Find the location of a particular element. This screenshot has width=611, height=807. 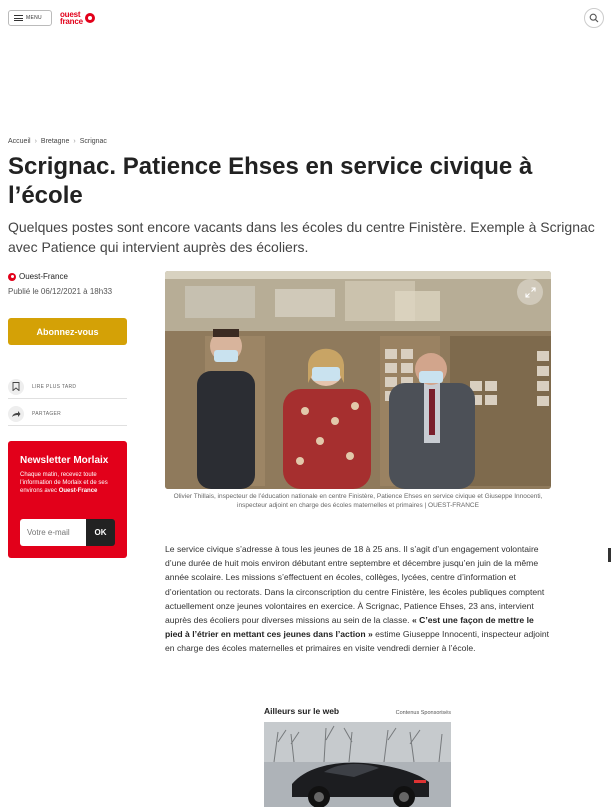

newsletter-email-input is located at coordinates (53, 532).